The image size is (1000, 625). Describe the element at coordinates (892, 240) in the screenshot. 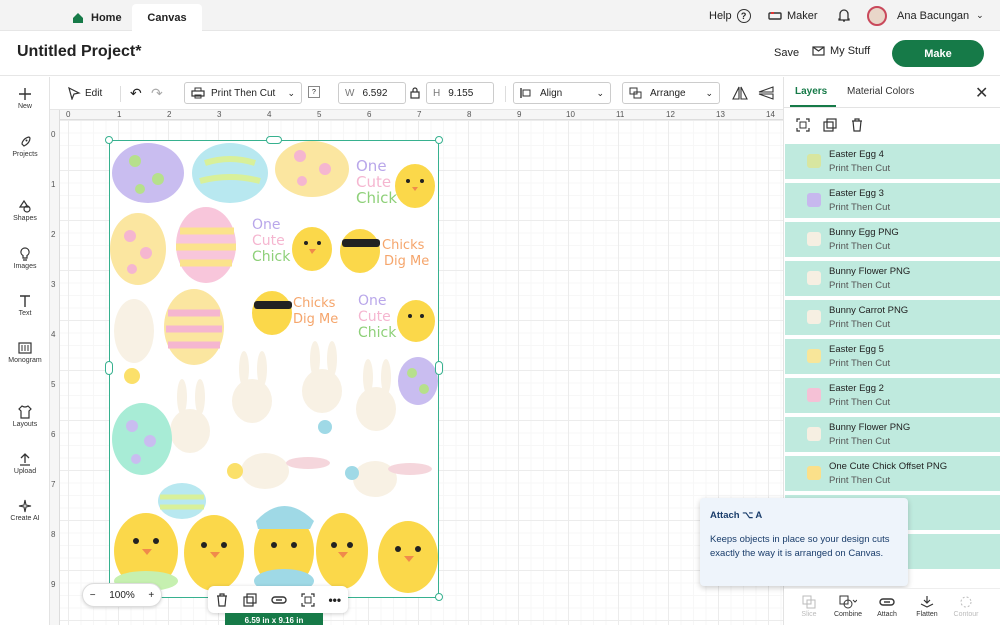

I see `layer-row: Bunny Egg PNG Print Then Cut` at that location.